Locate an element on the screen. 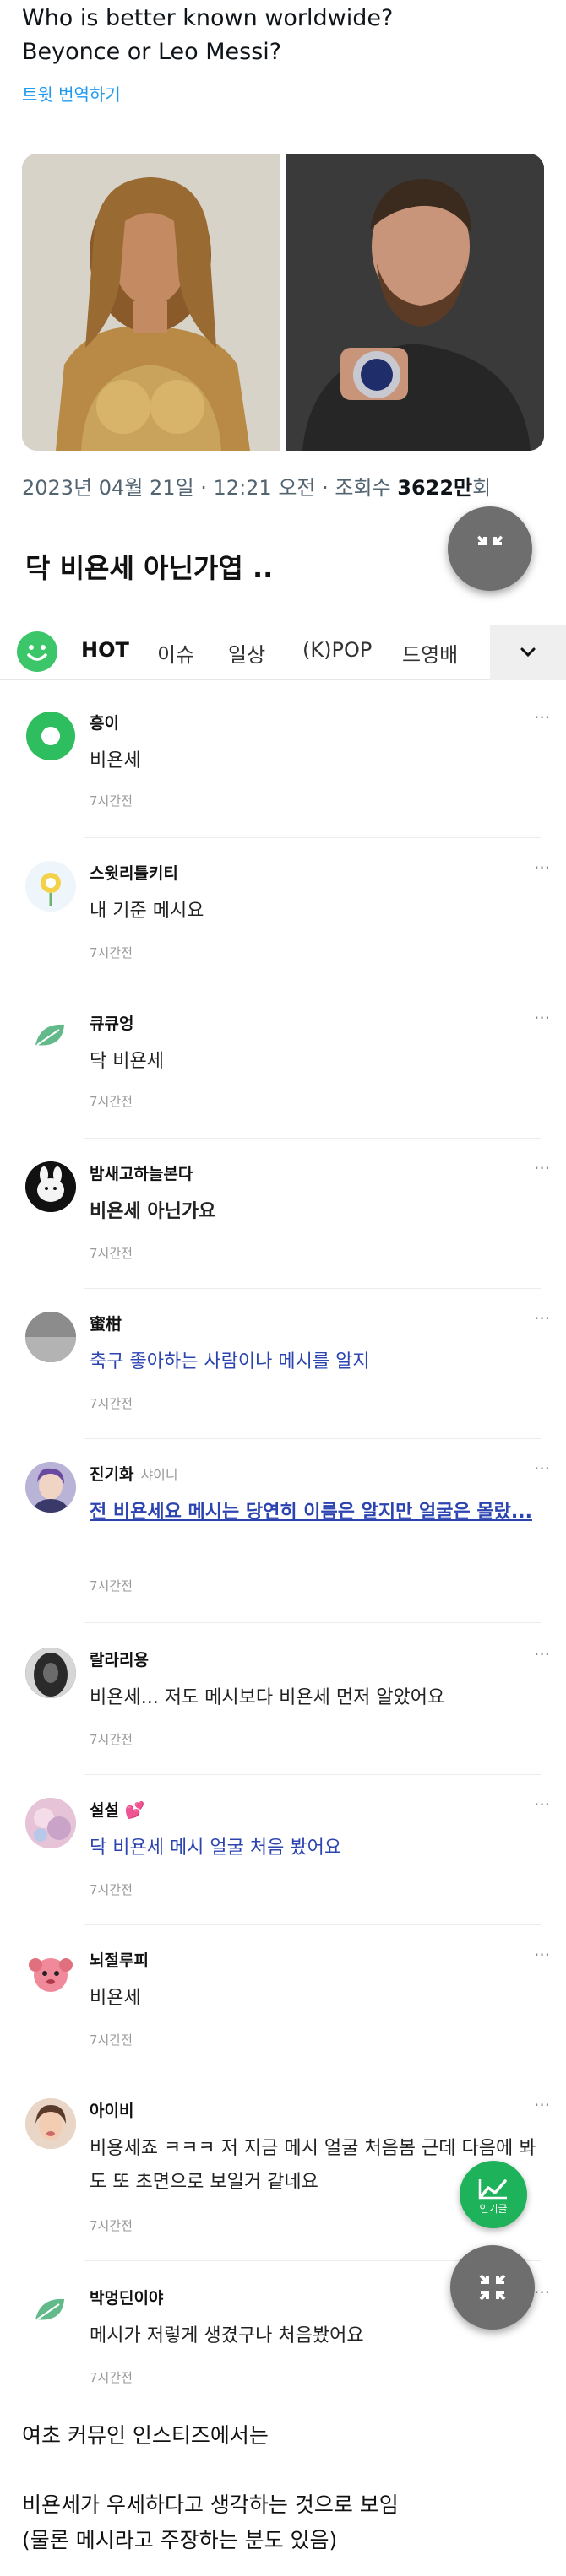 The image size is (566, 2576). comment-author: 큐큐엉 is located at coordinates (111, 1022).